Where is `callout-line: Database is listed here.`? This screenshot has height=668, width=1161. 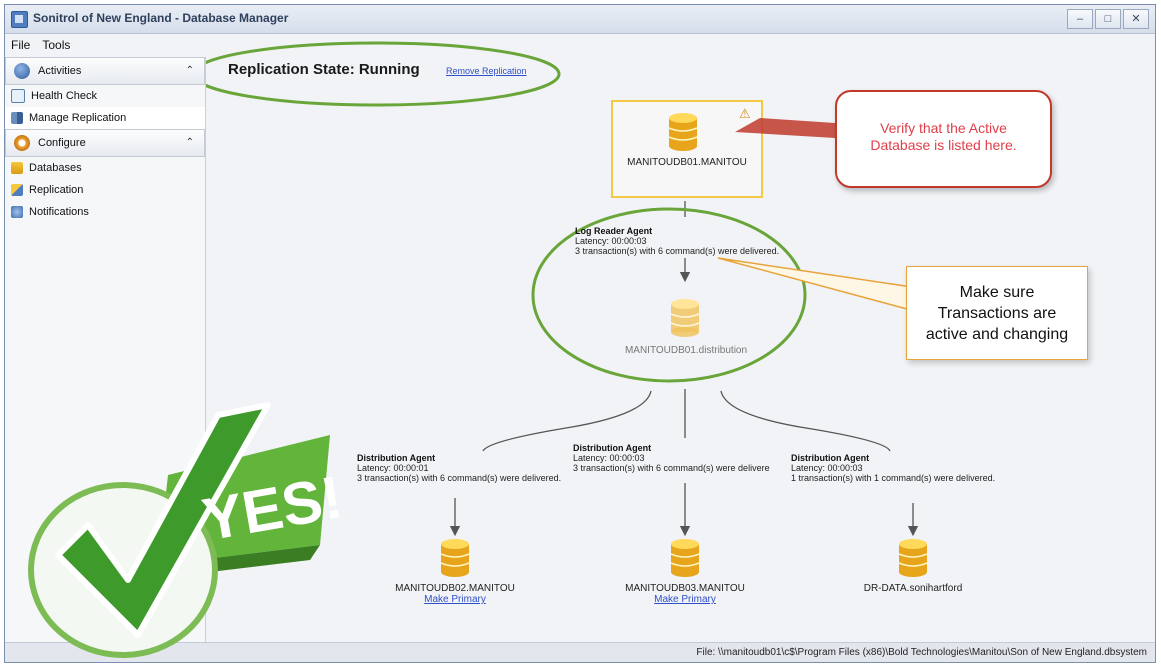 callout-line: Database is listed here. is located at coordinates (943, 145).